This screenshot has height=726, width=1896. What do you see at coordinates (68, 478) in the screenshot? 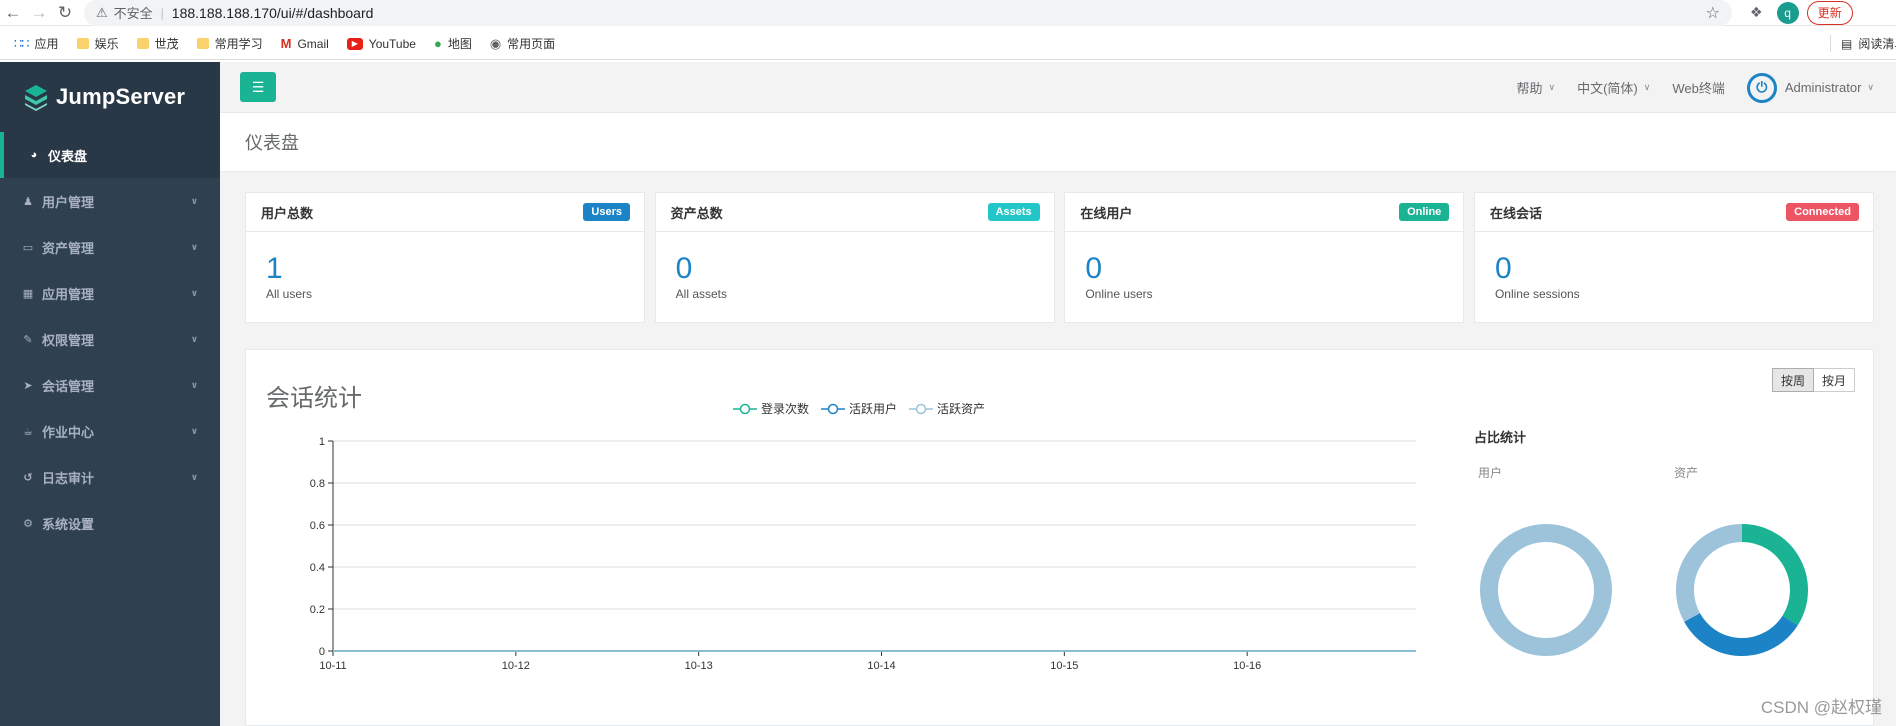
I see `sidebar-item-label: 日志审计` at bounding box center [68, 478].